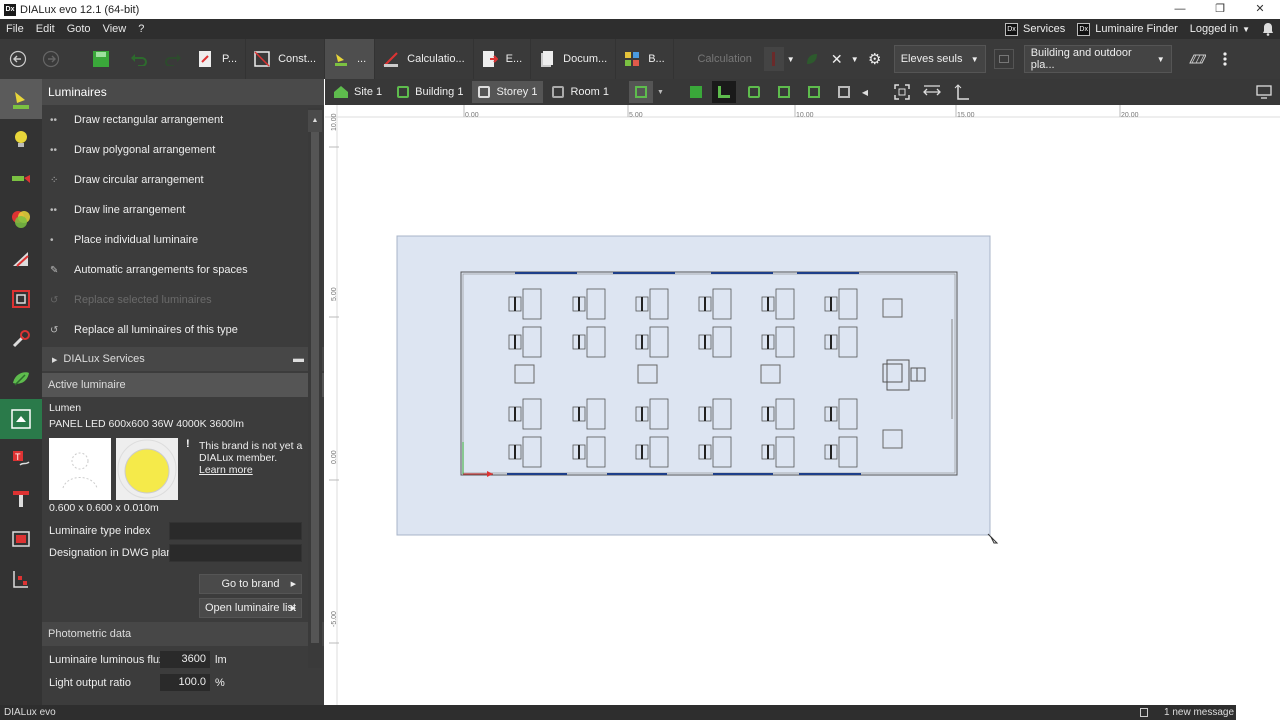 The image size is (1280, 720). What do you see at coordinates (640, 9) in the screenshot?
I see `title-bar: Dx DIALux evo 12.1 (64-bit) — ❐ ✕` at bounding box center [640, 9].